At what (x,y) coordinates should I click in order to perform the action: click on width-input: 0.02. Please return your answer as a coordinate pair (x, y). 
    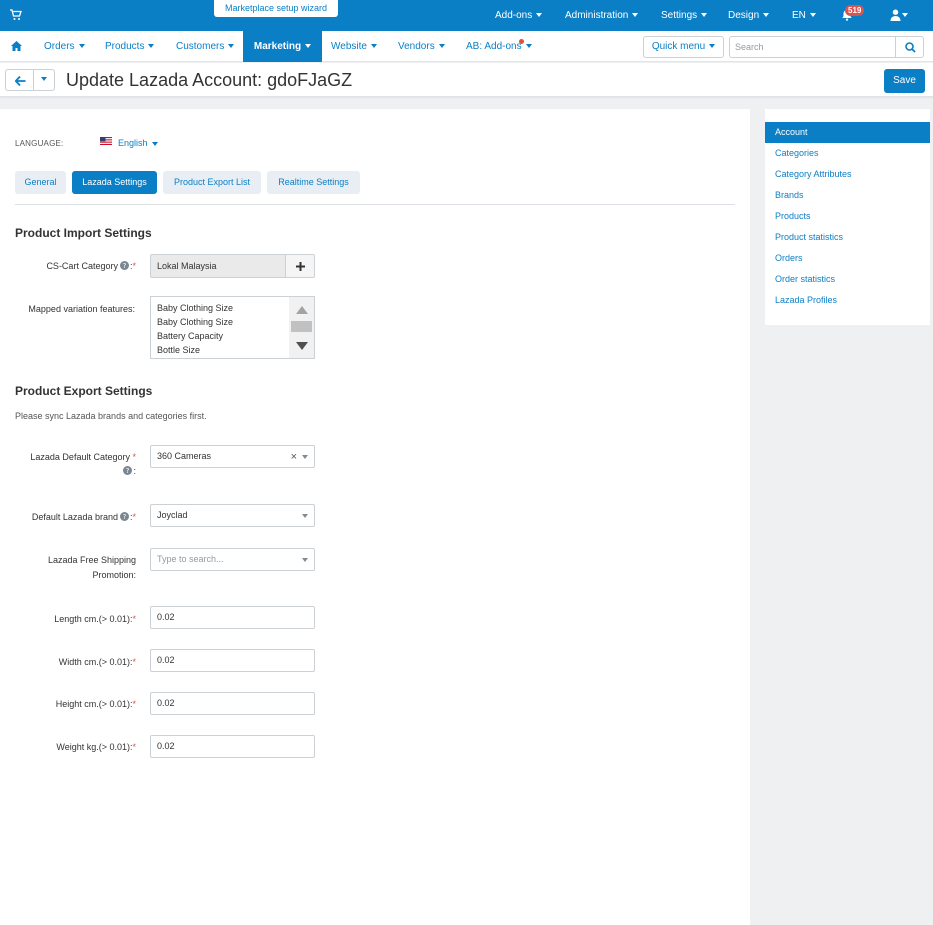
    Looking at the image, I should click on (232, 660).